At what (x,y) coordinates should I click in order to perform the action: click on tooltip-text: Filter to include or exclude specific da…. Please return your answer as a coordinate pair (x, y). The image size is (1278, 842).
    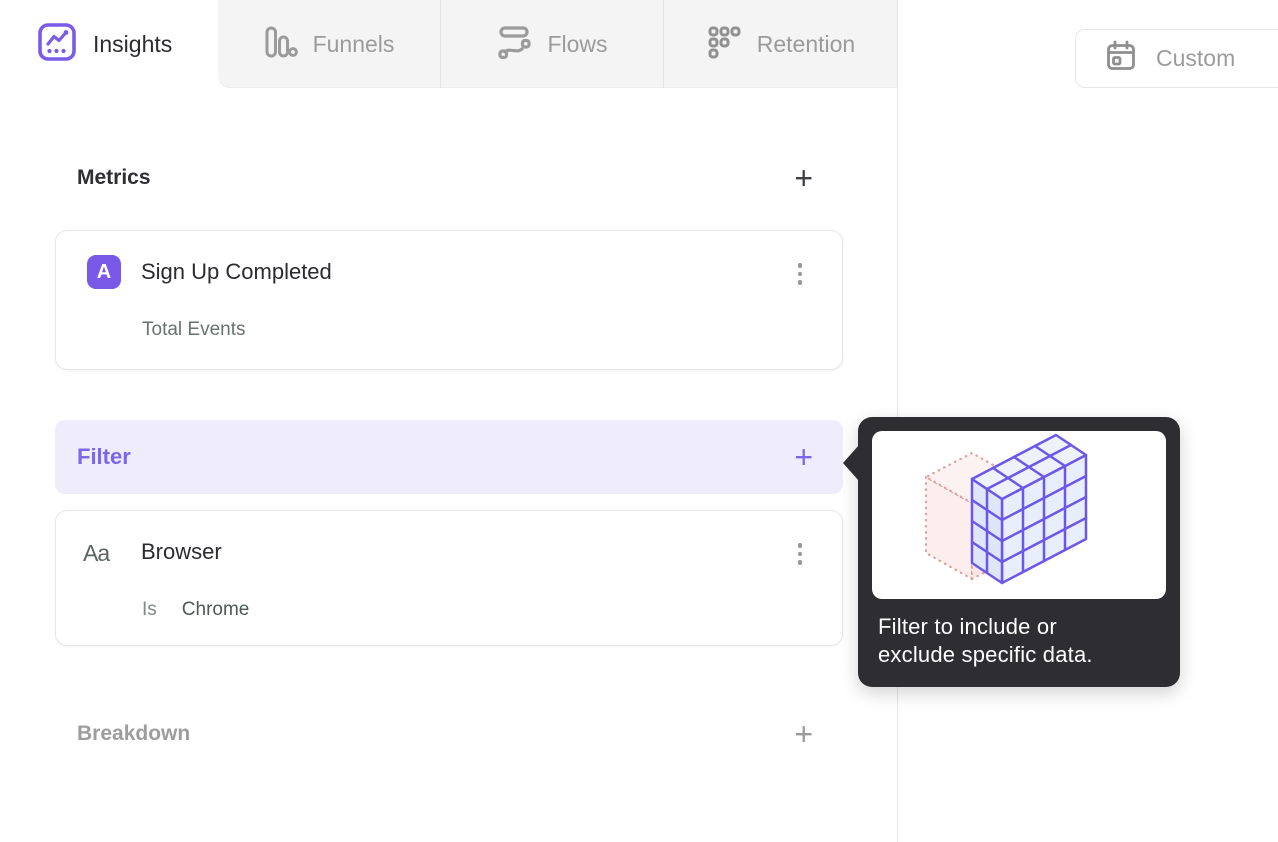
    Looking at the image, I should click on (985, 640).